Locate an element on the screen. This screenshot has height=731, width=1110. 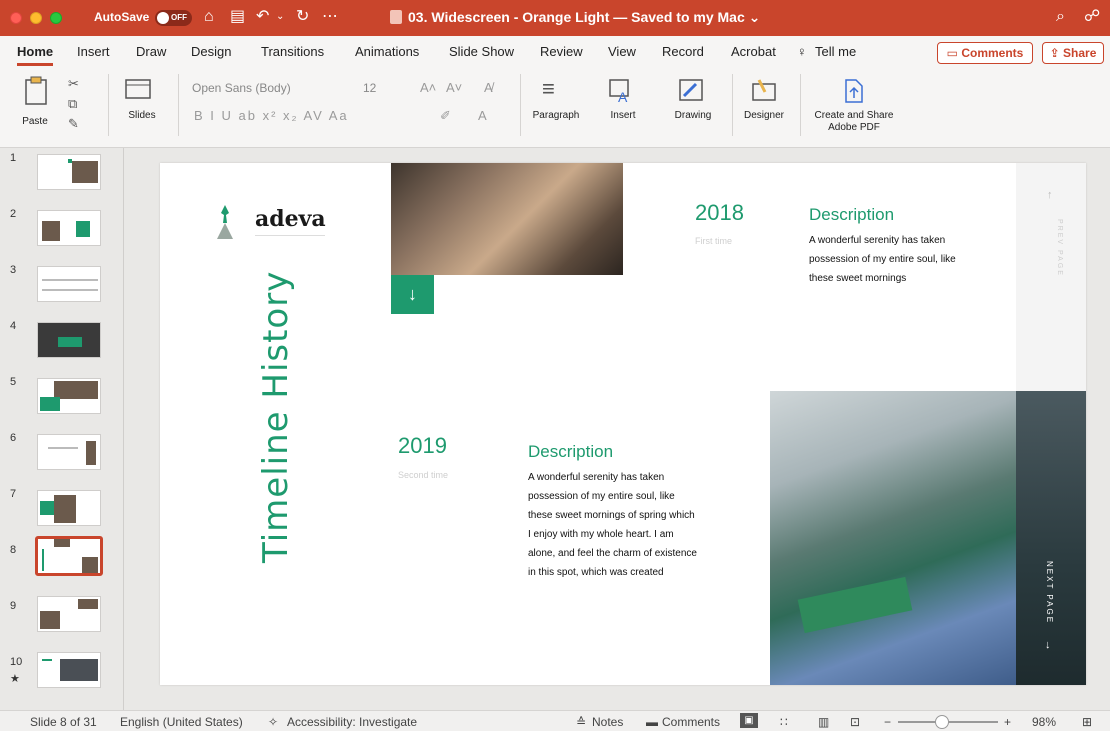
new-slide-icon is located at coordinates (138, 89).